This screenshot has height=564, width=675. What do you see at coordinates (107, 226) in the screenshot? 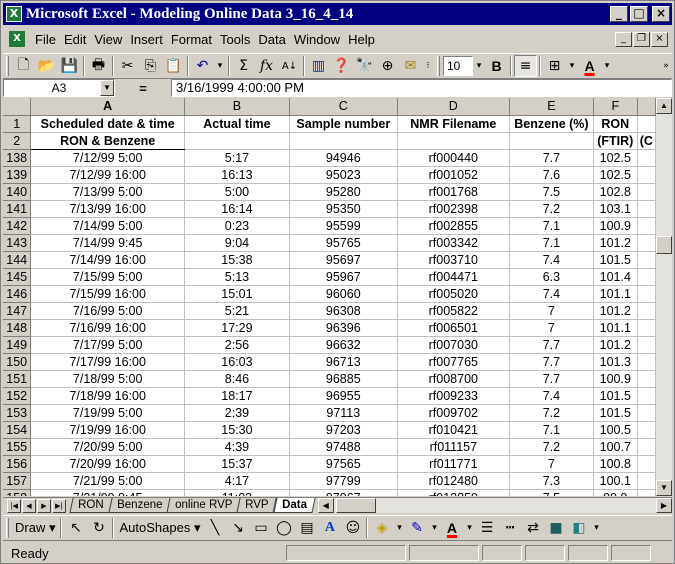
I see `cell: 7/14/99 5:00` at bounding box center [107, 226].